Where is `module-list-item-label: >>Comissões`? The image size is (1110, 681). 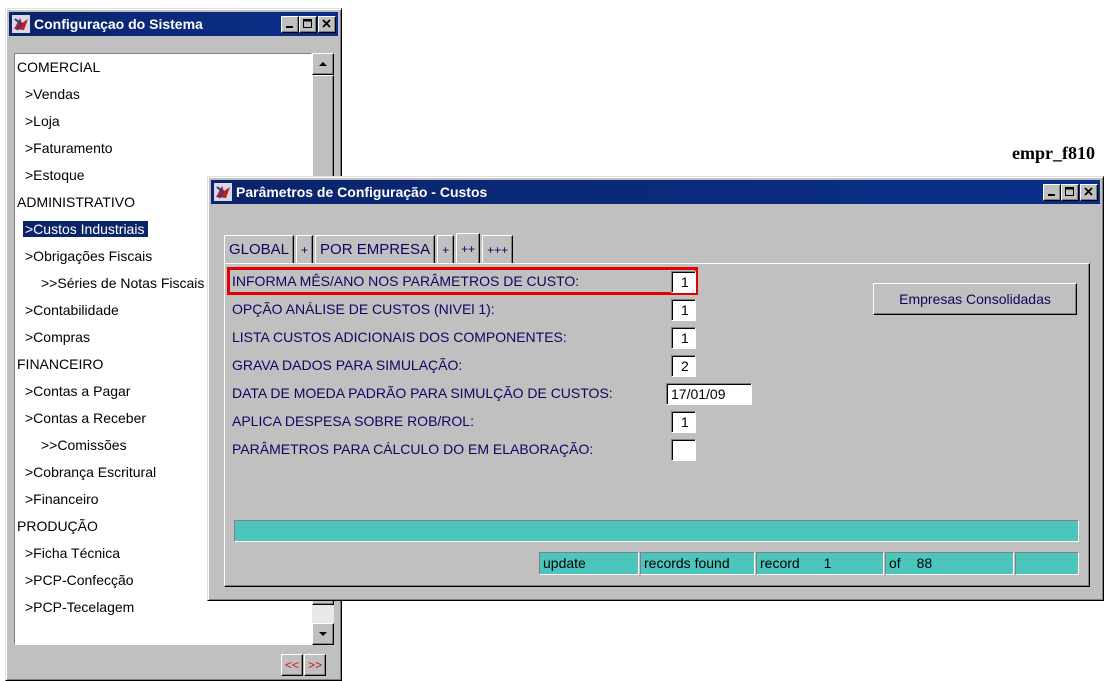
module-list-item-label: >>Comissões is located at coordinates (84, 445).